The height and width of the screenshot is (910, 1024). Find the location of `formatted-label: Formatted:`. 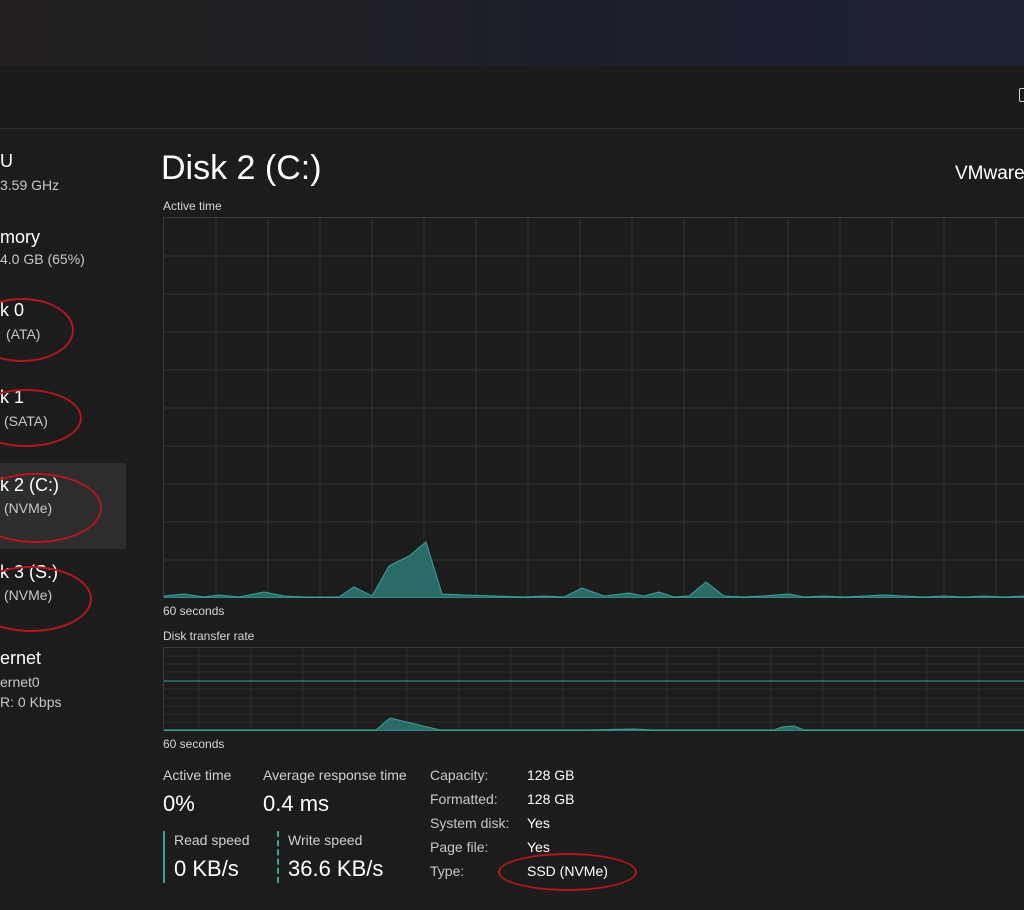

formatted-label: Formatted: is located at coordinates (464, 799).